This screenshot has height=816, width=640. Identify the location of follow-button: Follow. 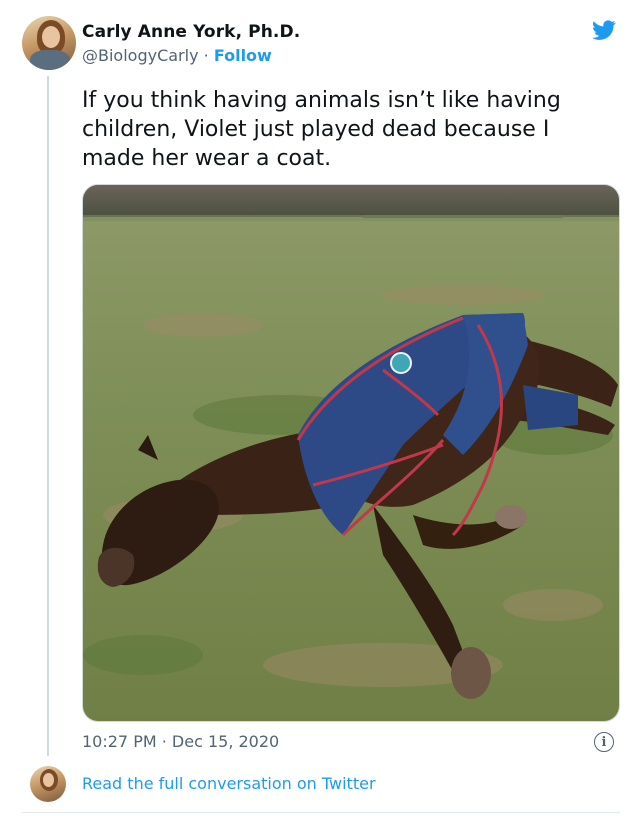
(243, 55).